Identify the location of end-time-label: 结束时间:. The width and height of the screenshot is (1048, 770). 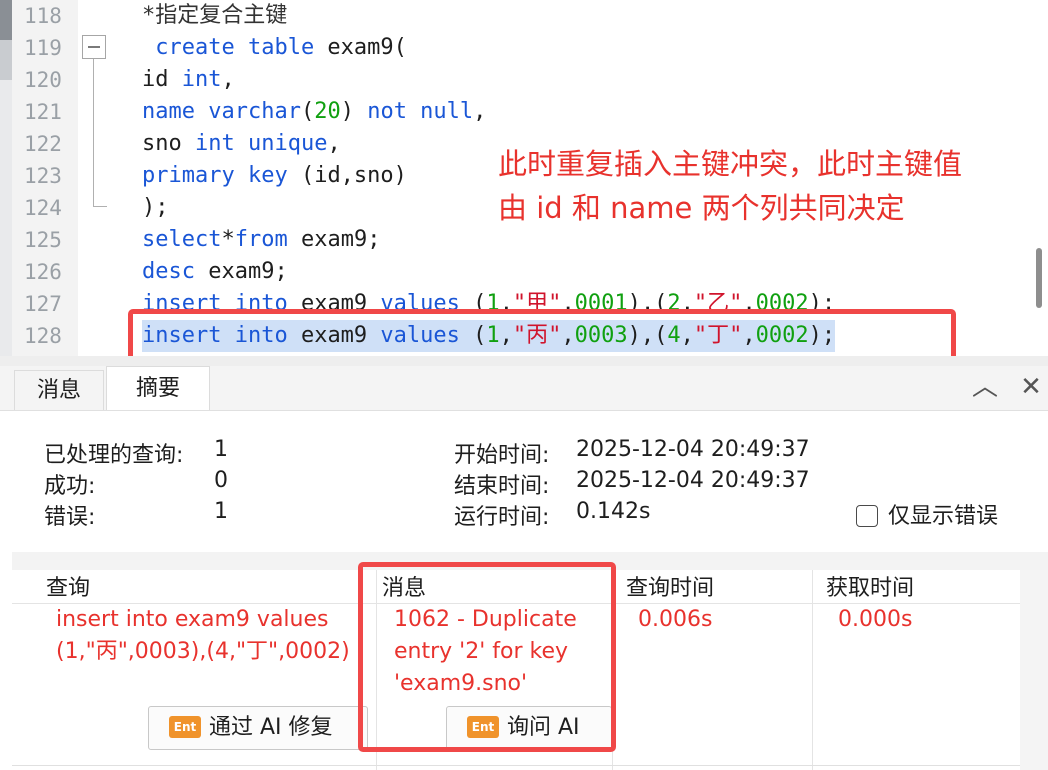
(502, 486).